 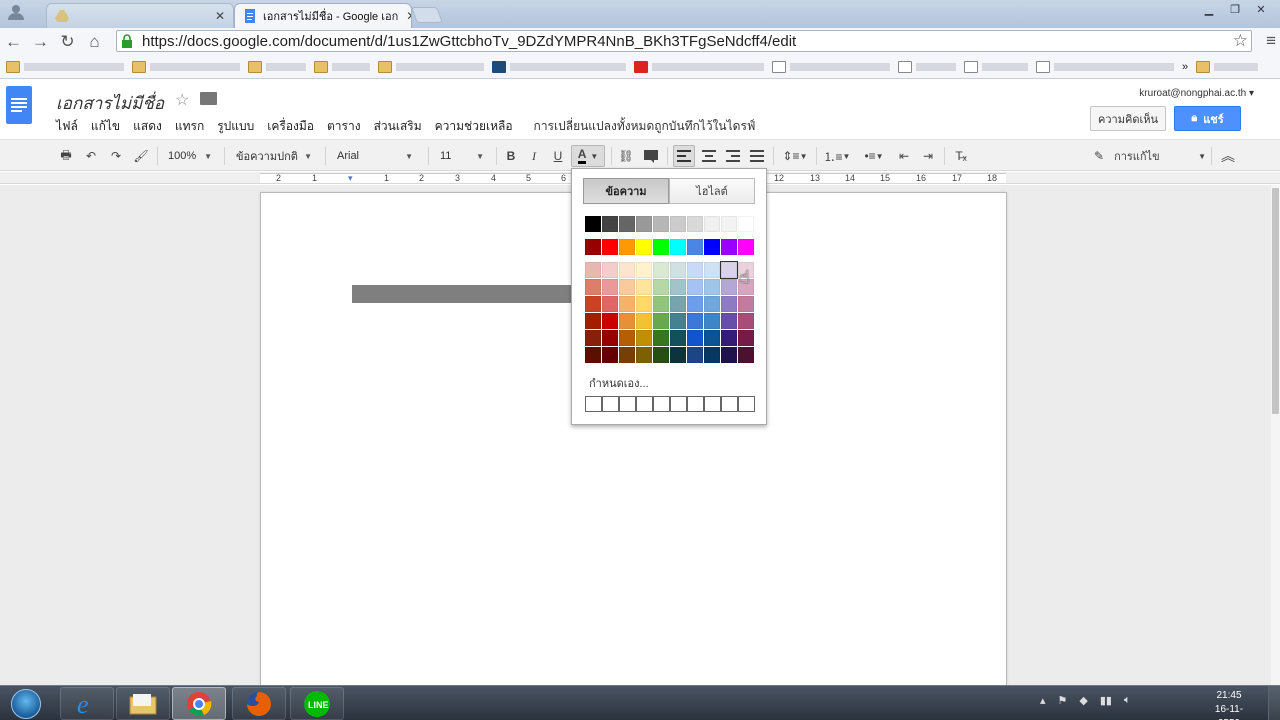 I want to click on firefox-icon, so click(x=259, y=703).